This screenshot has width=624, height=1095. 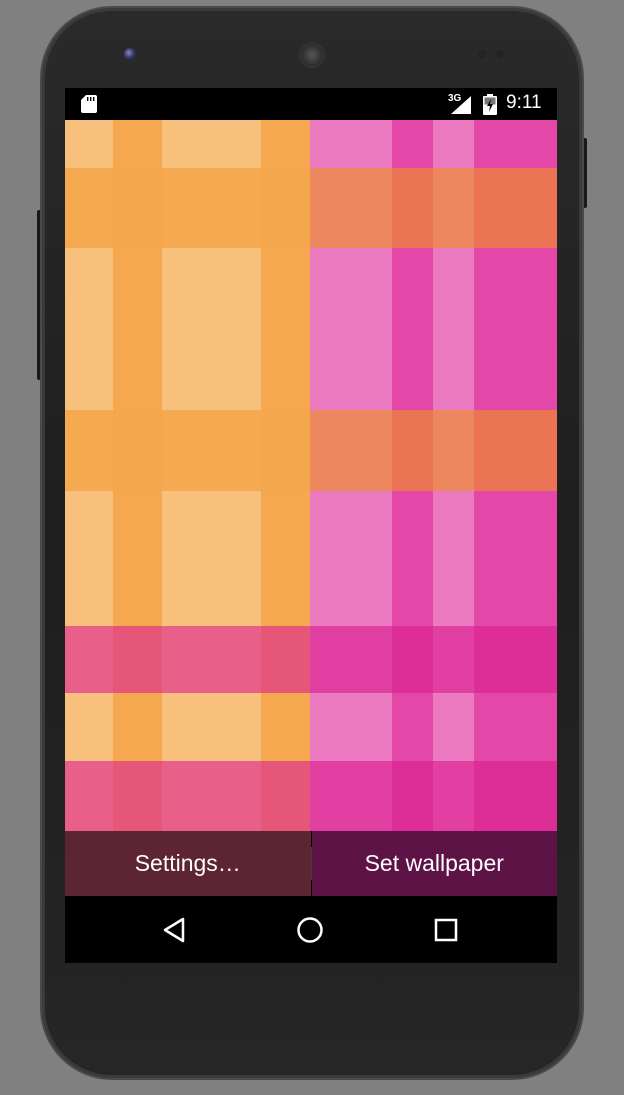 I want to click on wallpaper-action-bar: Settings… Set wallpaper, so click(x=311, y=863).